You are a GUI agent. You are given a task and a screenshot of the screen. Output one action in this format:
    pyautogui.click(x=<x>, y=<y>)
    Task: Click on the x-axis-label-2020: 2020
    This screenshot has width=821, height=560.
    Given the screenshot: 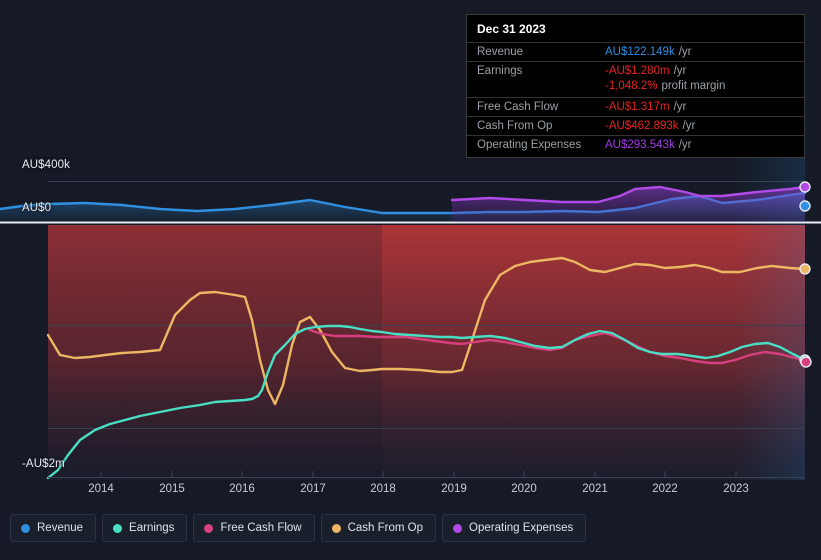 What is the action you would take?
    pyautogui.click(x=524, y=489)
    